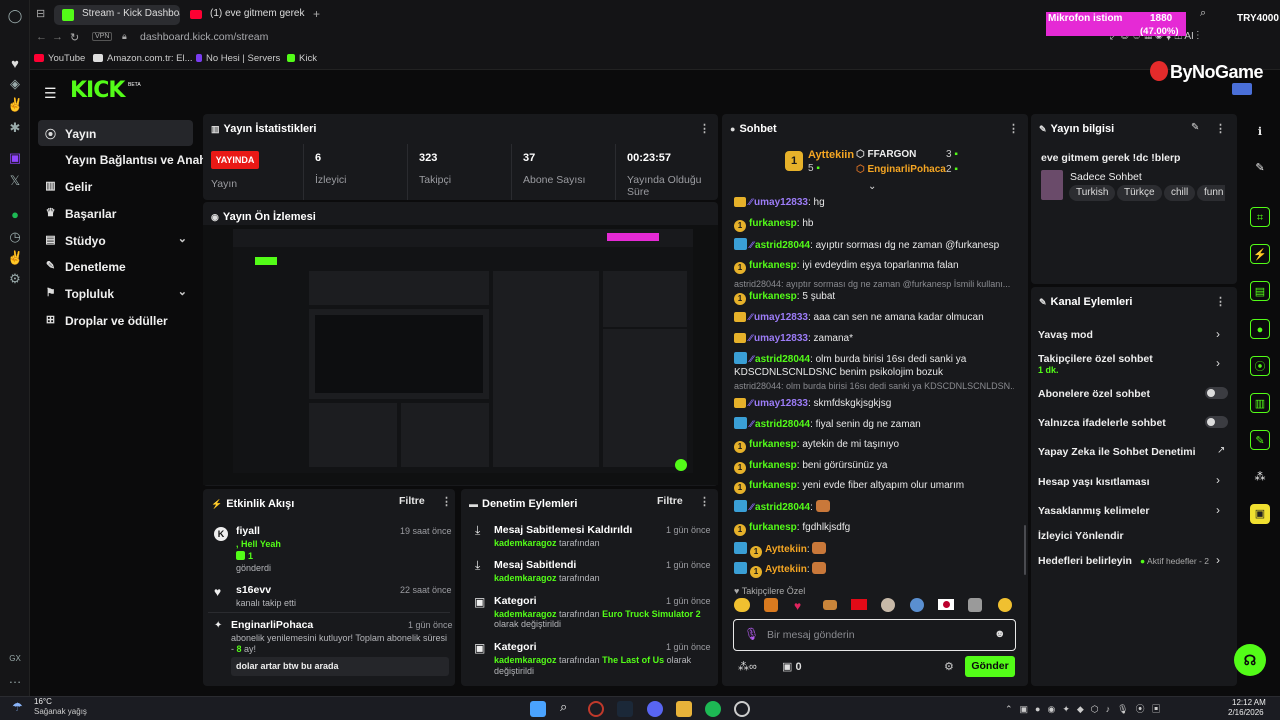 This screenshot has width=1280, height=720. I want to click on url-field: dashboard.kick.com/stream, so click(204, 37).